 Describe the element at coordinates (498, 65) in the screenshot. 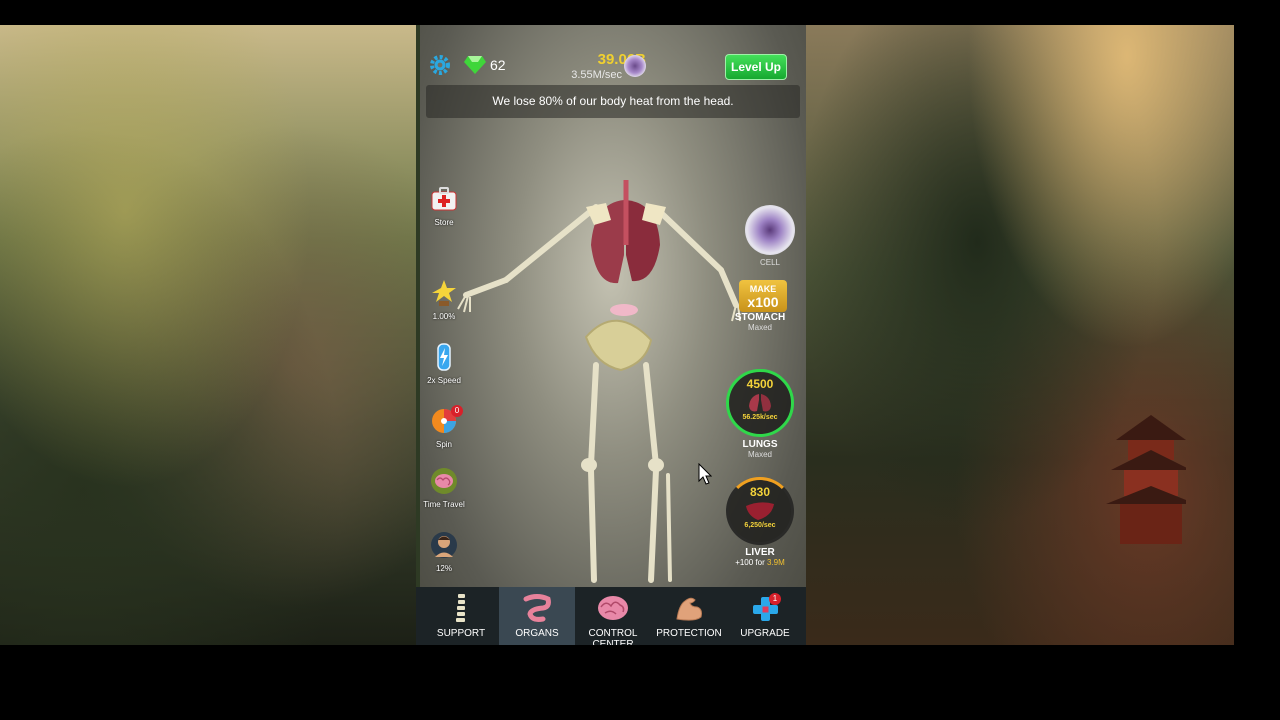

I see `gem-count: 62` at that location.